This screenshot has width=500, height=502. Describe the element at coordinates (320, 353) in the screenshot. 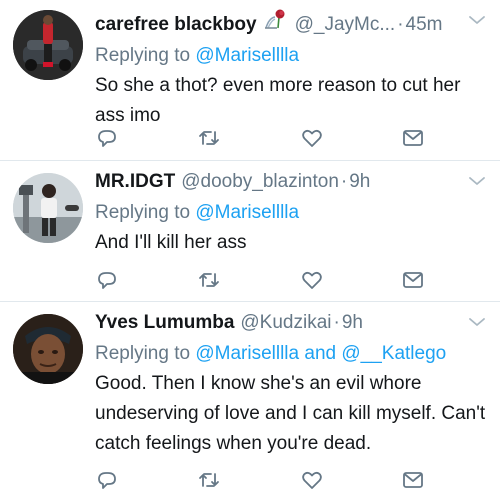

I see `mention-joiner: and` at that location.